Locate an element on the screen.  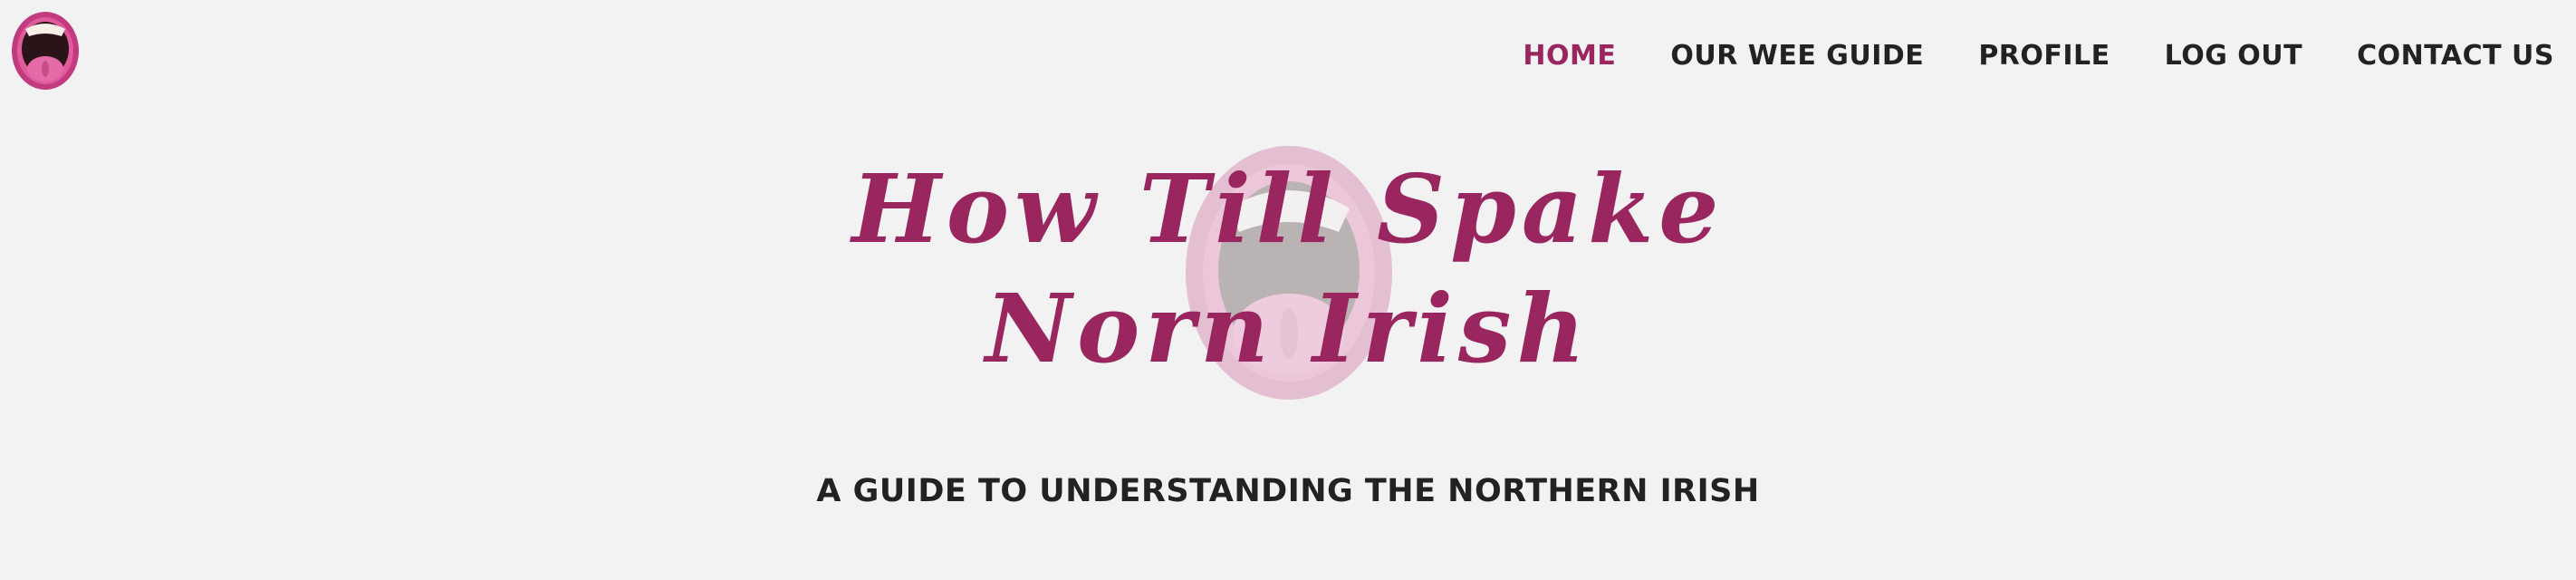
nav-contact-us: CONTACT US is located at coordinates (2455, 56).